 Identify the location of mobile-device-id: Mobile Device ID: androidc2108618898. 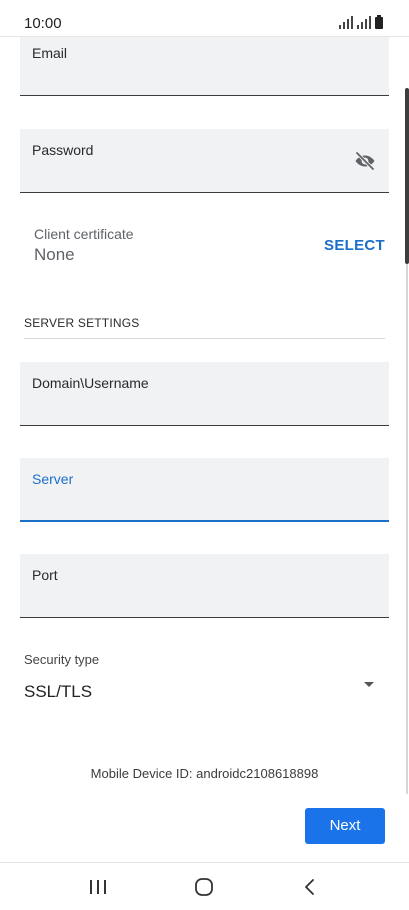
(204, 773).